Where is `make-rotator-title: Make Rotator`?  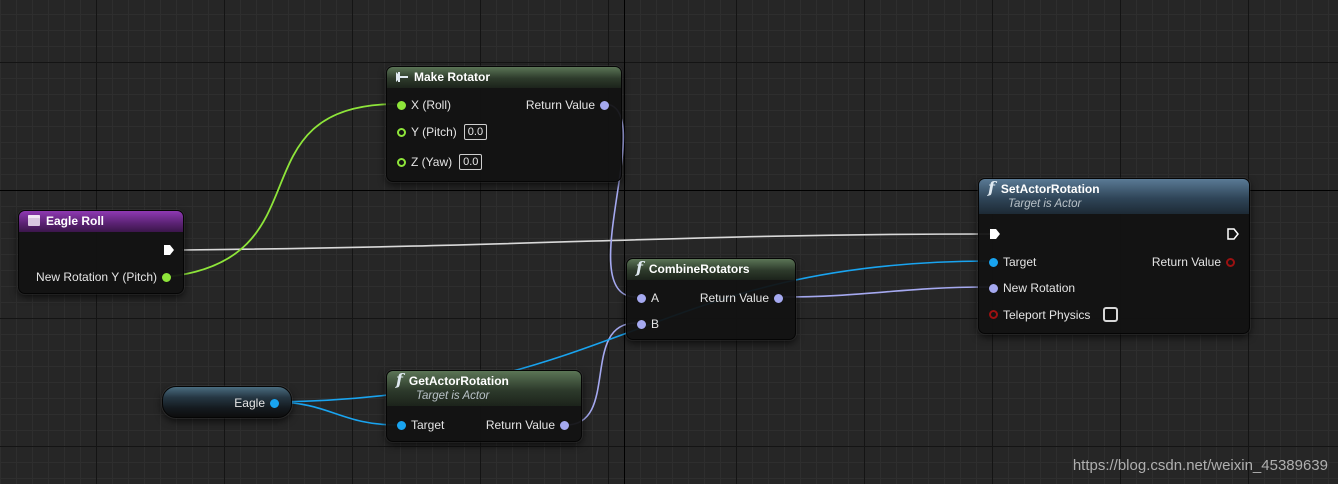 make-rotator-title: Make Rotator is located at coordinates (452, 77).